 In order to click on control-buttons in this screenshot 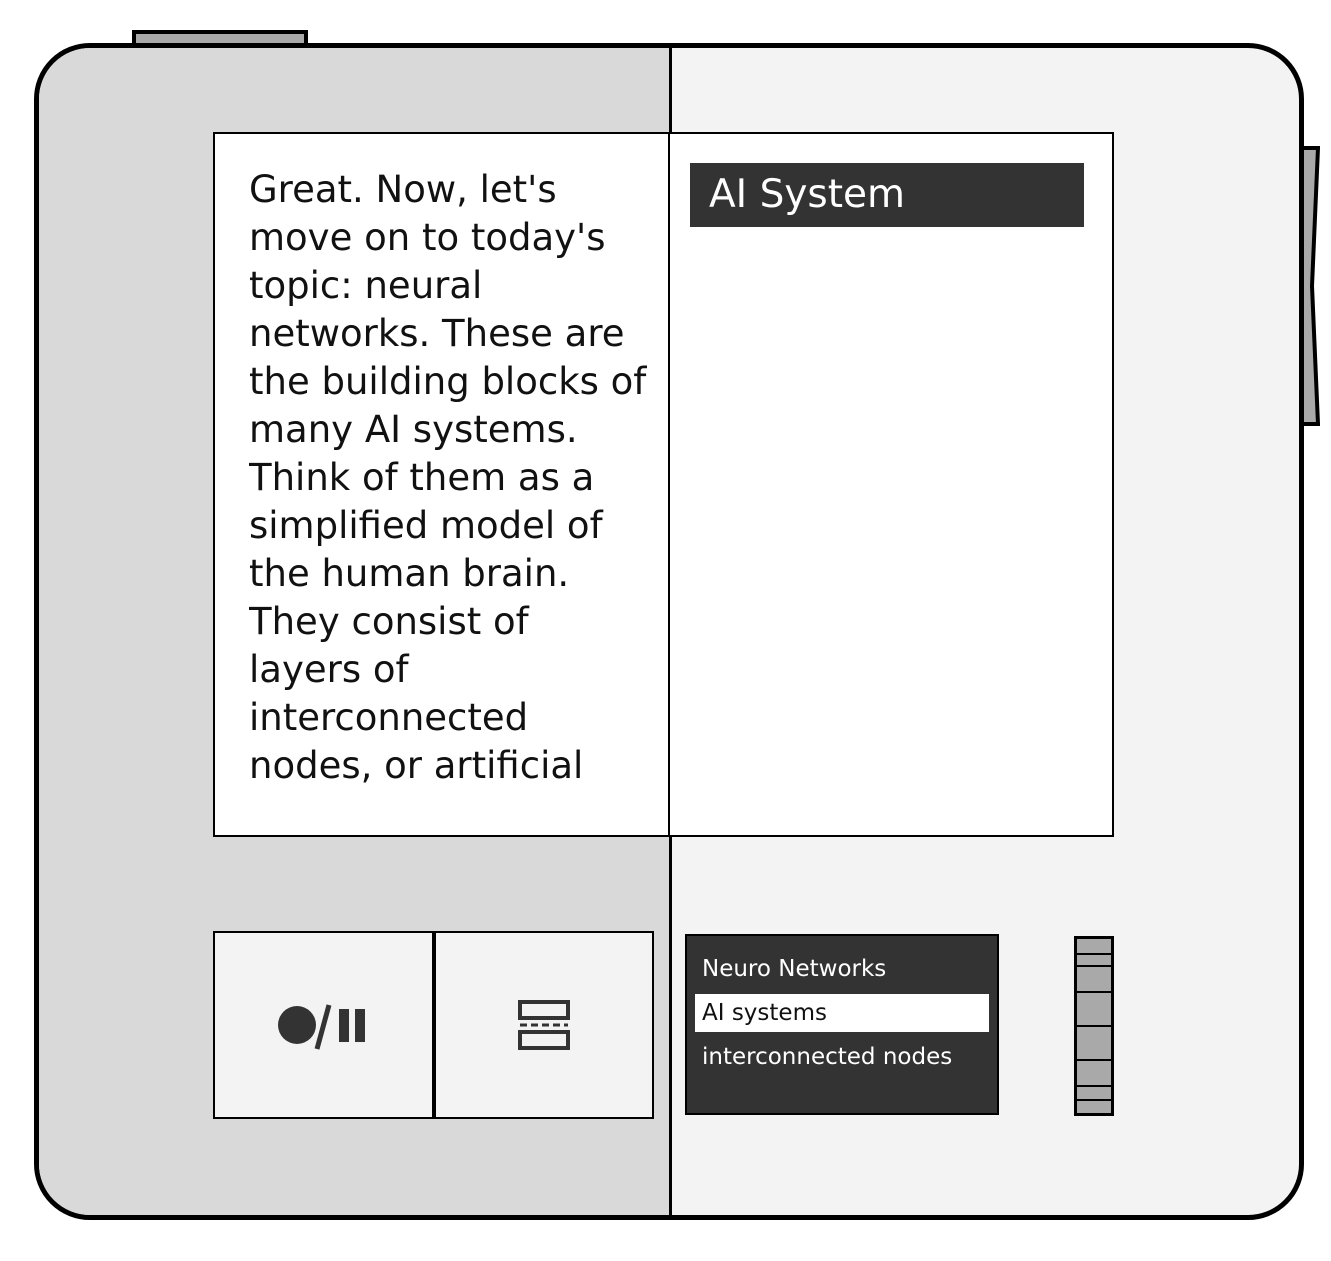, I will do `click(433, 1025)`.